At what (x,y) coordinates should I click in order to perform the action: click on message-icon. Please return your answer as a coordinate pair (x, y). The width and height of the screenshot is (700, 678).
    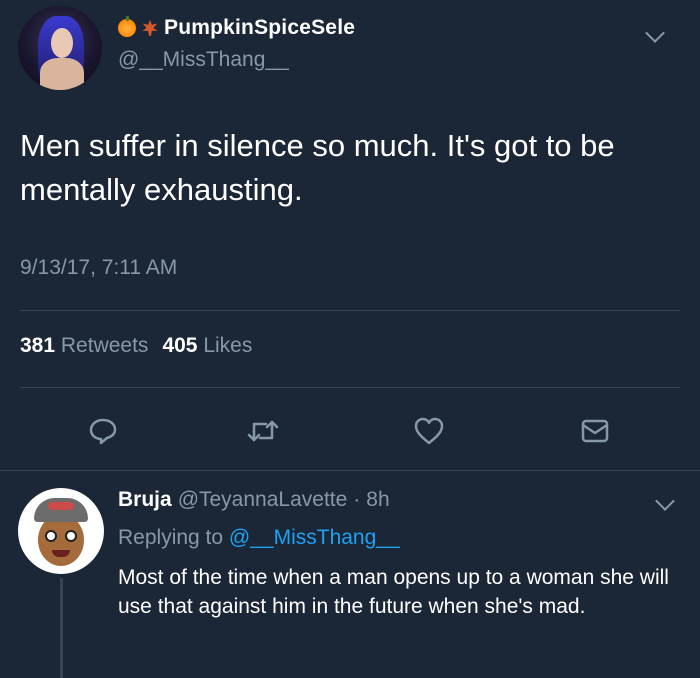
    Looking at the image, I should click on (595, 431).